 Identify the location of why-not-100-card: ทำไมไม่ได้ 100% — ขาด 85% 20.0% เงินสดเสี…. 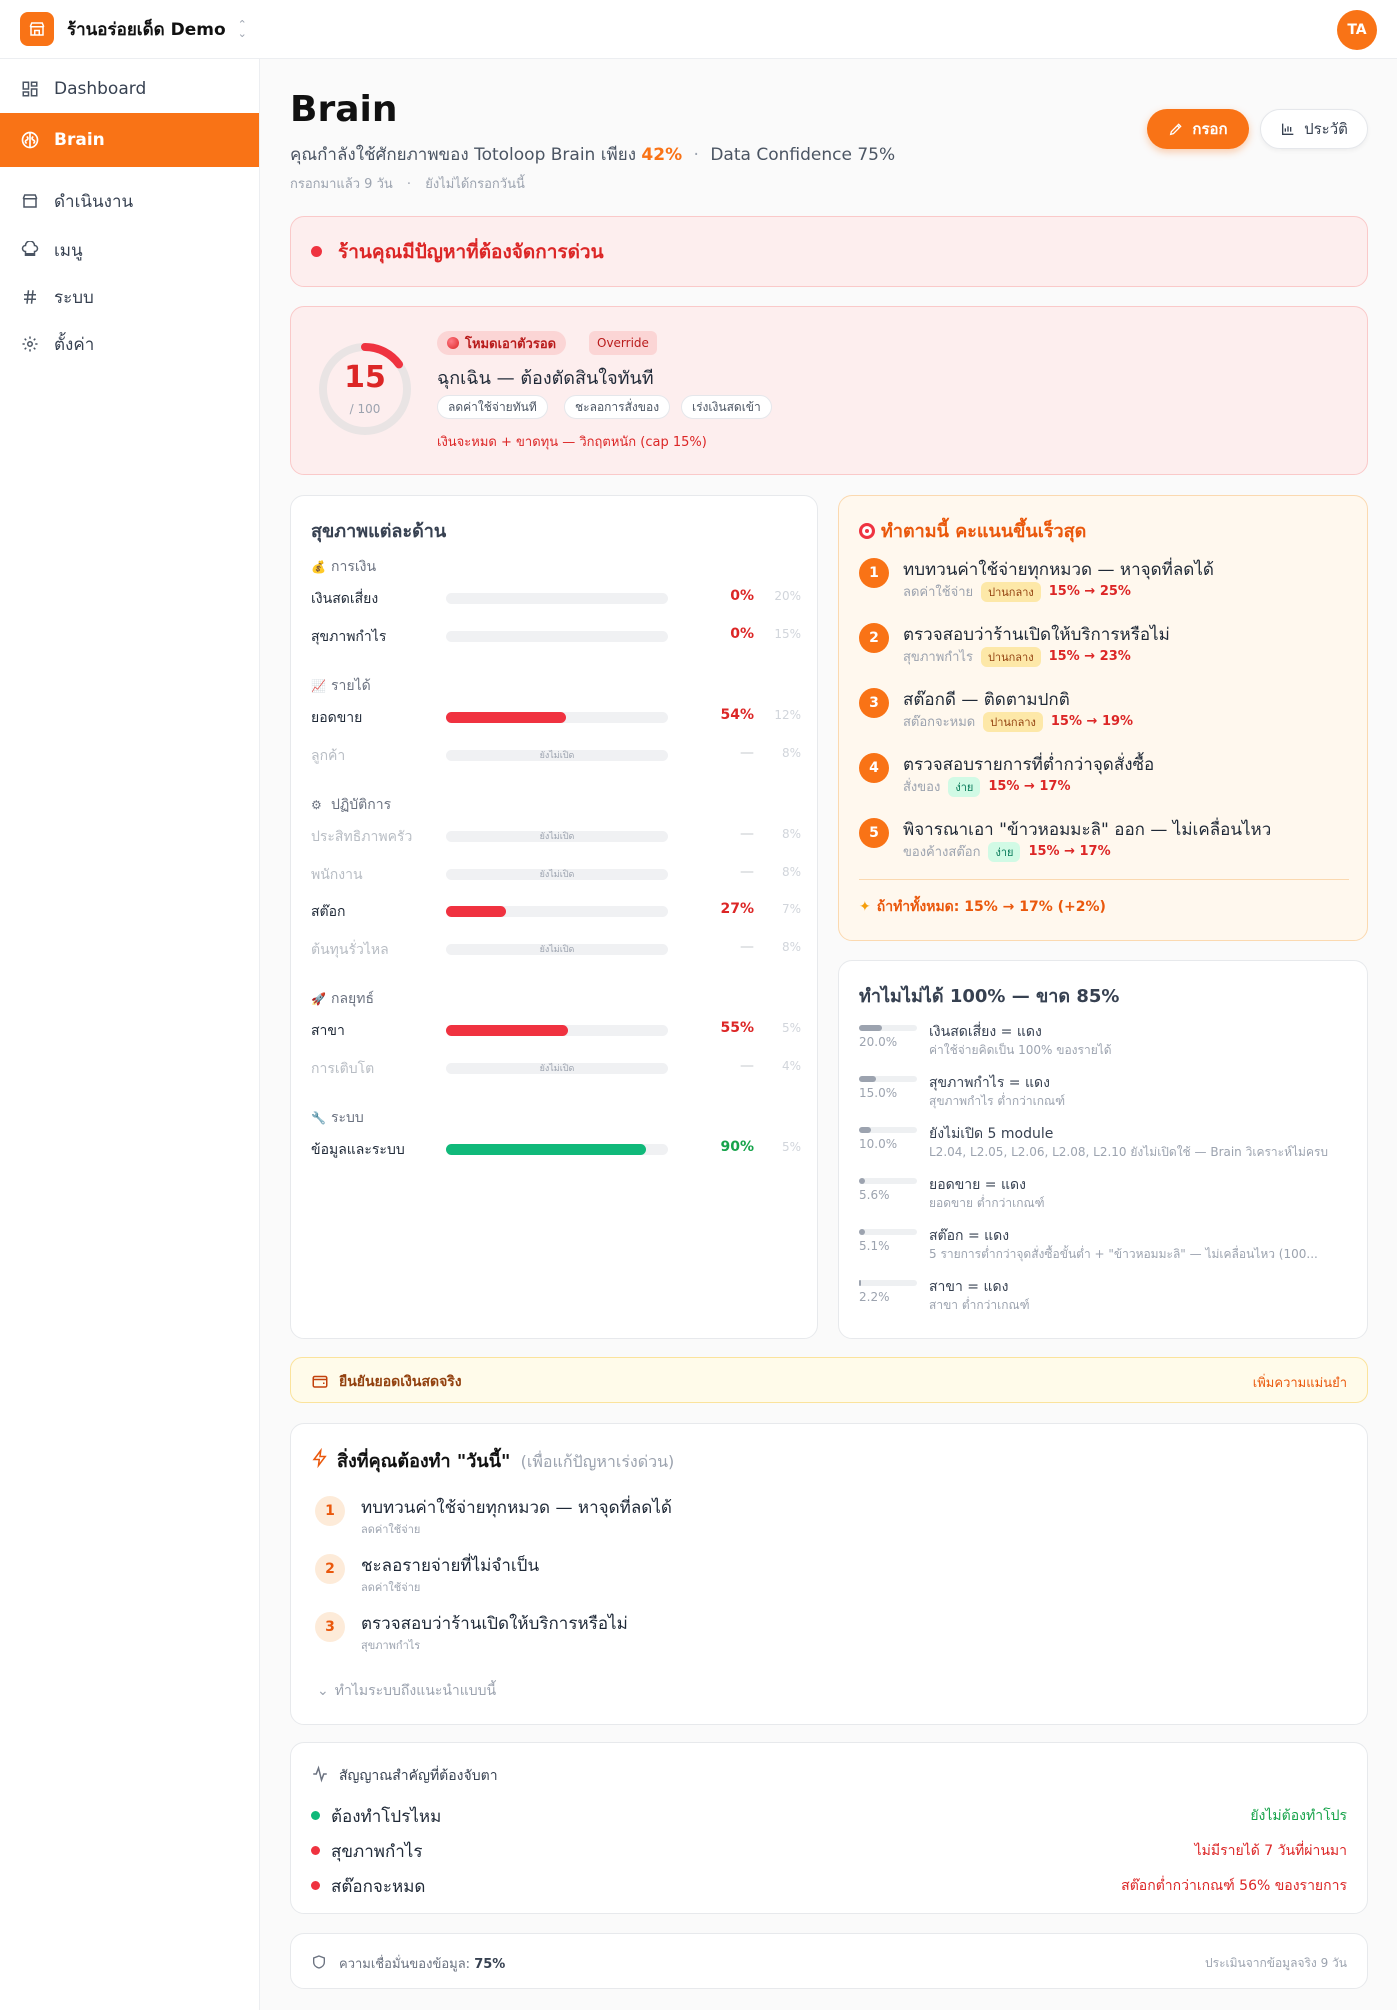
(1103, 1149).